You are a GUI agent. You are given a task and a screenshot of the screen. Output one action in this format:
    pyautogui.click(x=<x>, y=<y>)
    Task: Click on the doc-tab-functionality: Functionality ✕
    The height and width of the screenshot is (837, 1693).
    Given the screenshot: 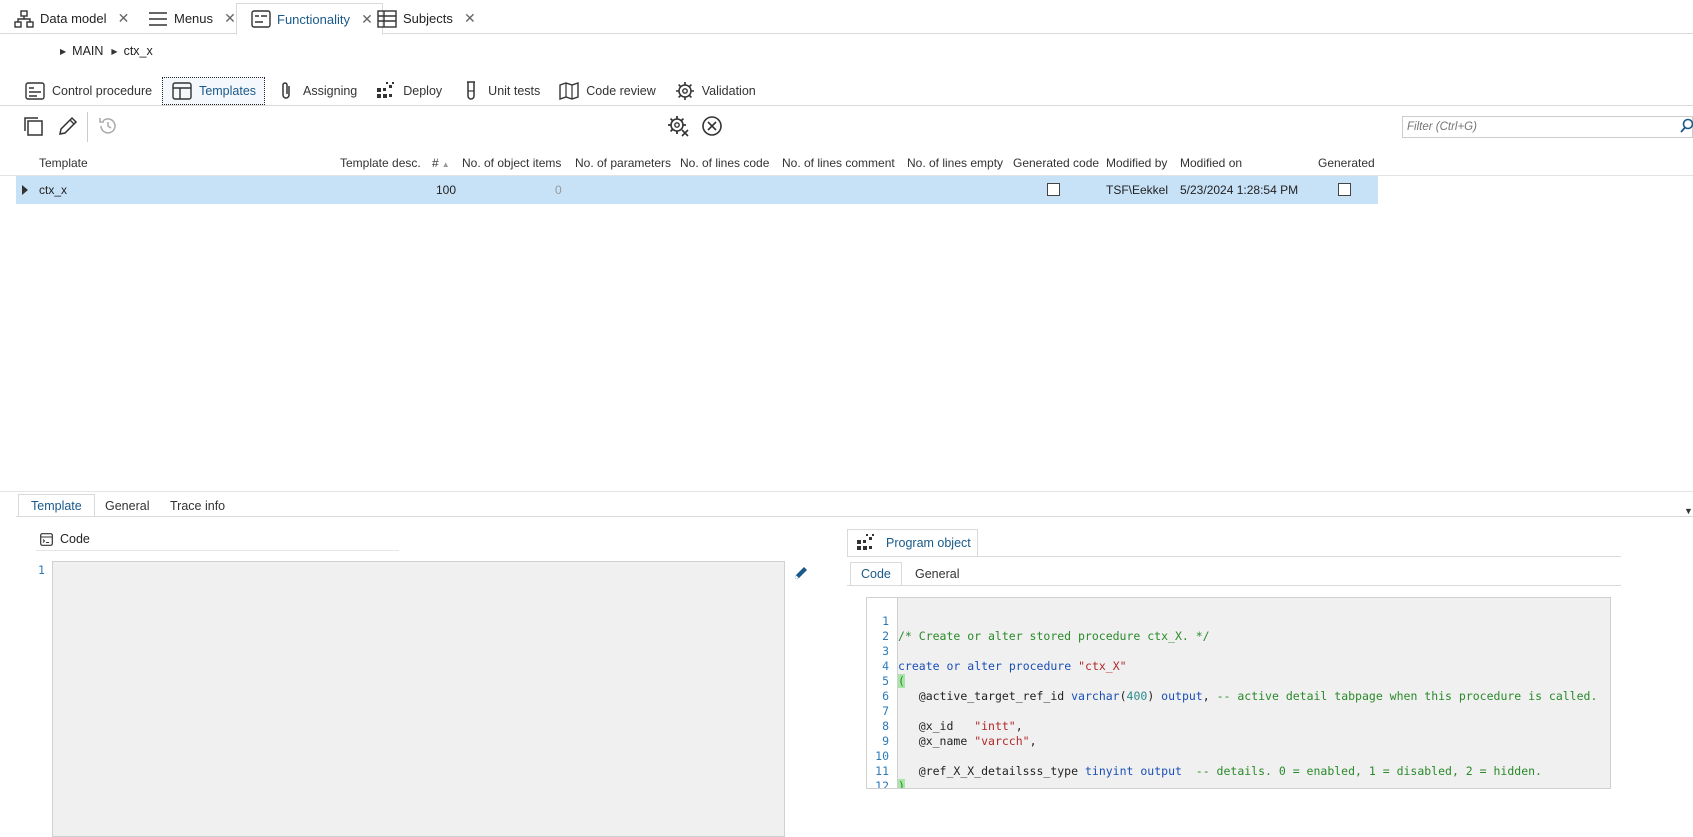 What is the action you would take?
    pyautogui.click(x=309, y=19)
    